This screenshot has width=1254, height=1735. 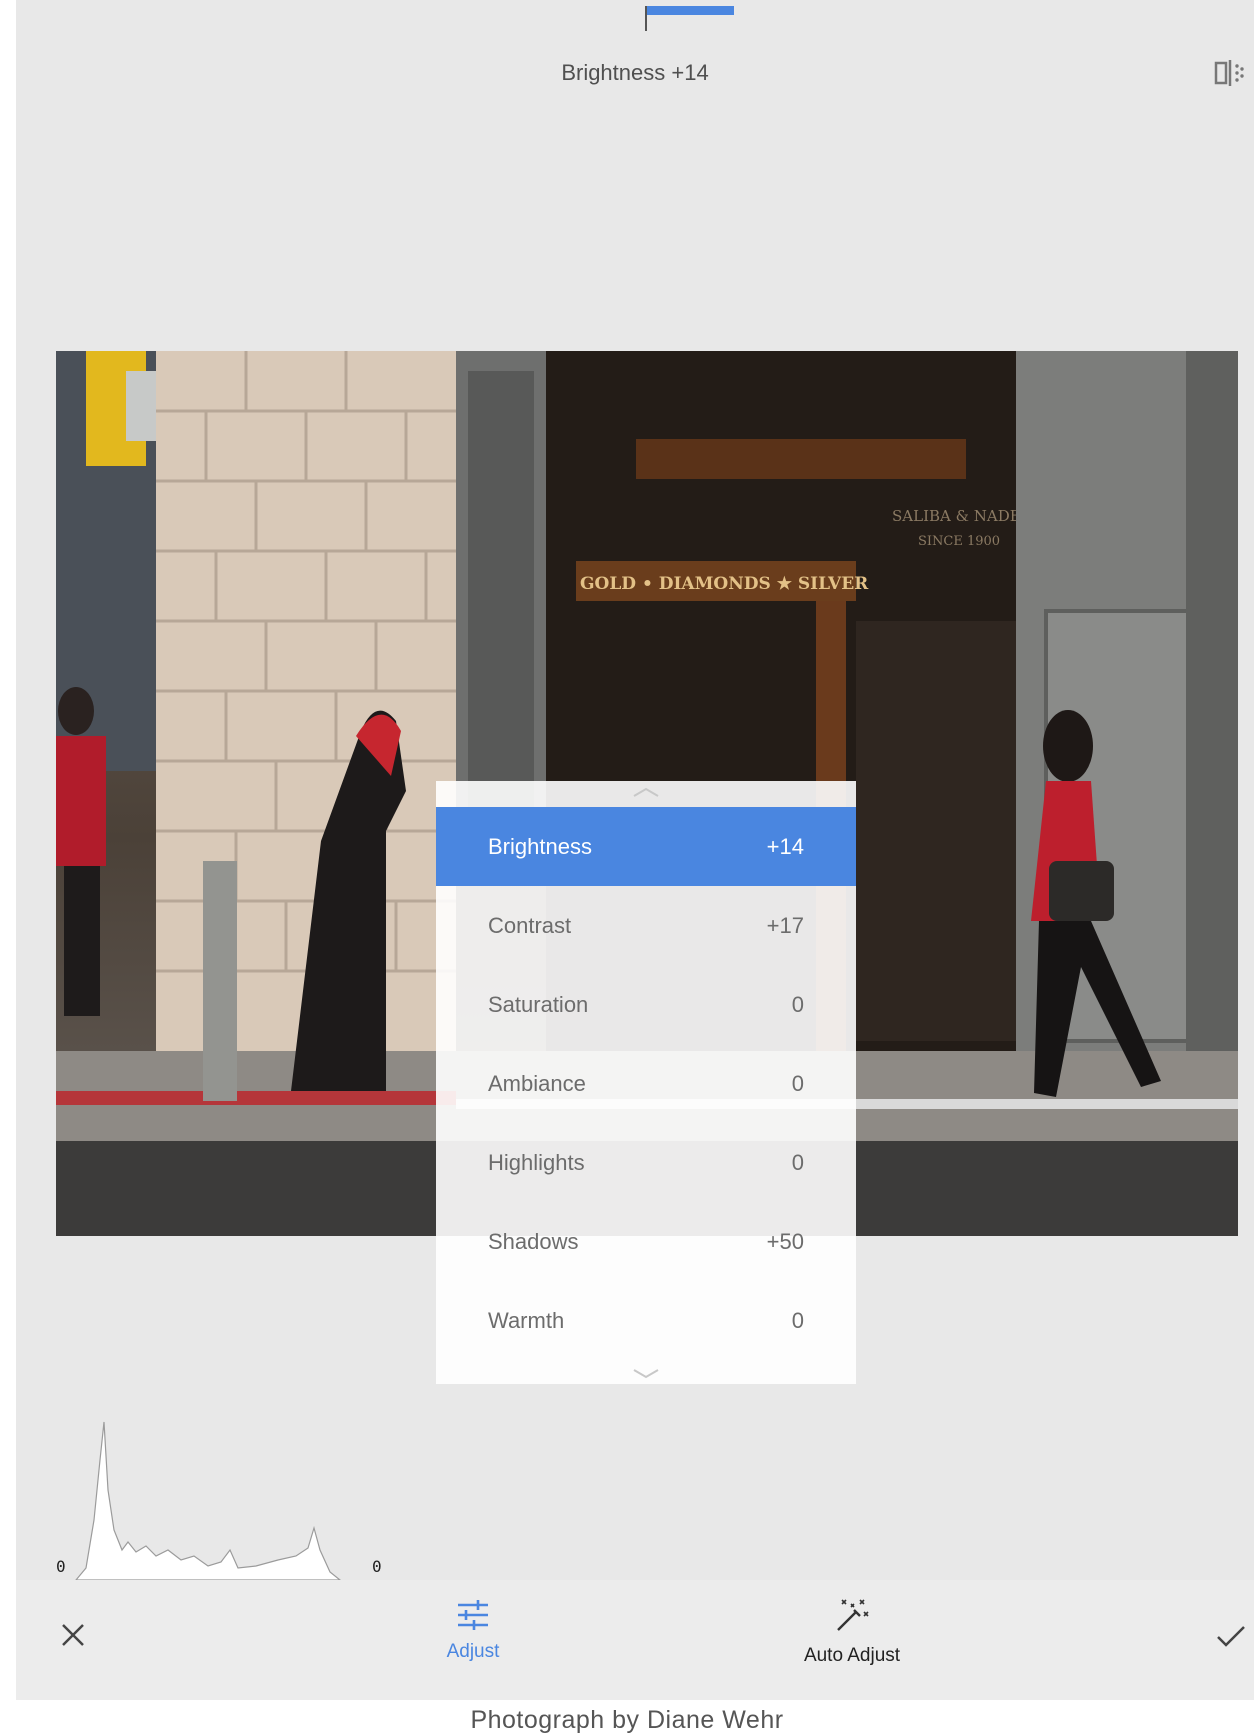 I want to click on menu-item-label: Ambiance, so click(x=537, y=1083).